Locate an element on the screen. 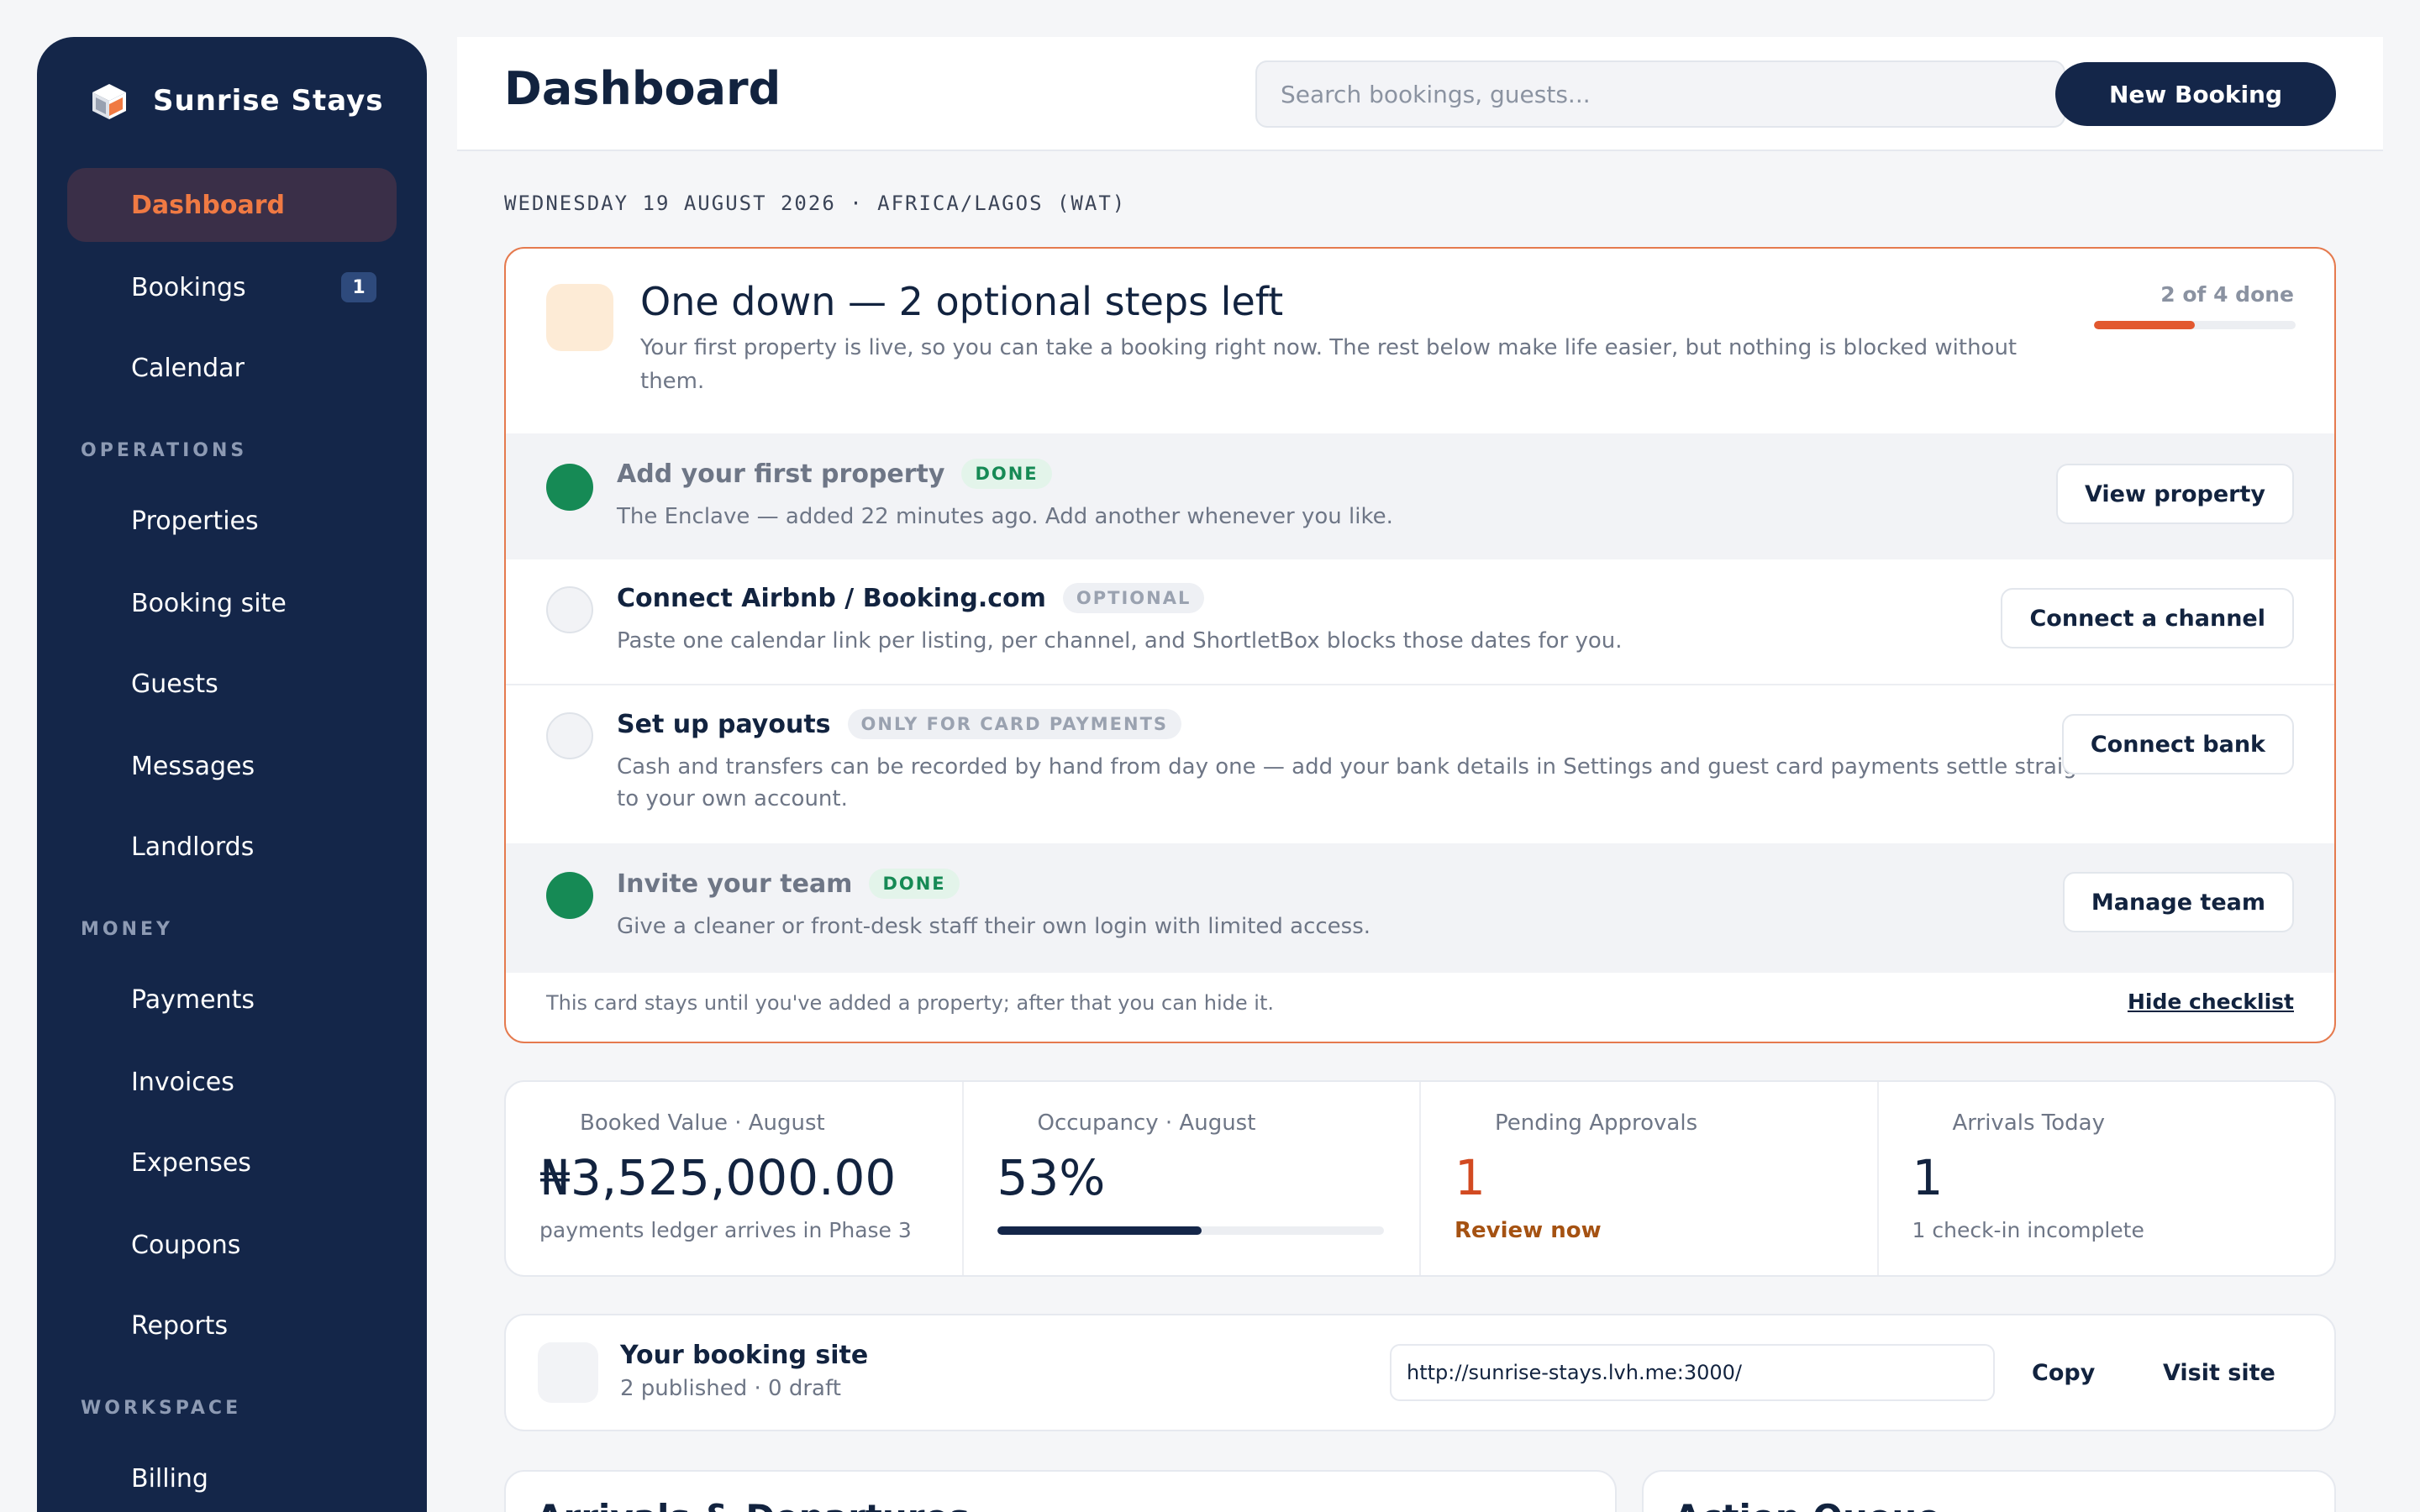 Image resolution: width=2420 pixels, height=1512 pixels. stat-label: Booked Value · August is located at coordinates (703, 1123).